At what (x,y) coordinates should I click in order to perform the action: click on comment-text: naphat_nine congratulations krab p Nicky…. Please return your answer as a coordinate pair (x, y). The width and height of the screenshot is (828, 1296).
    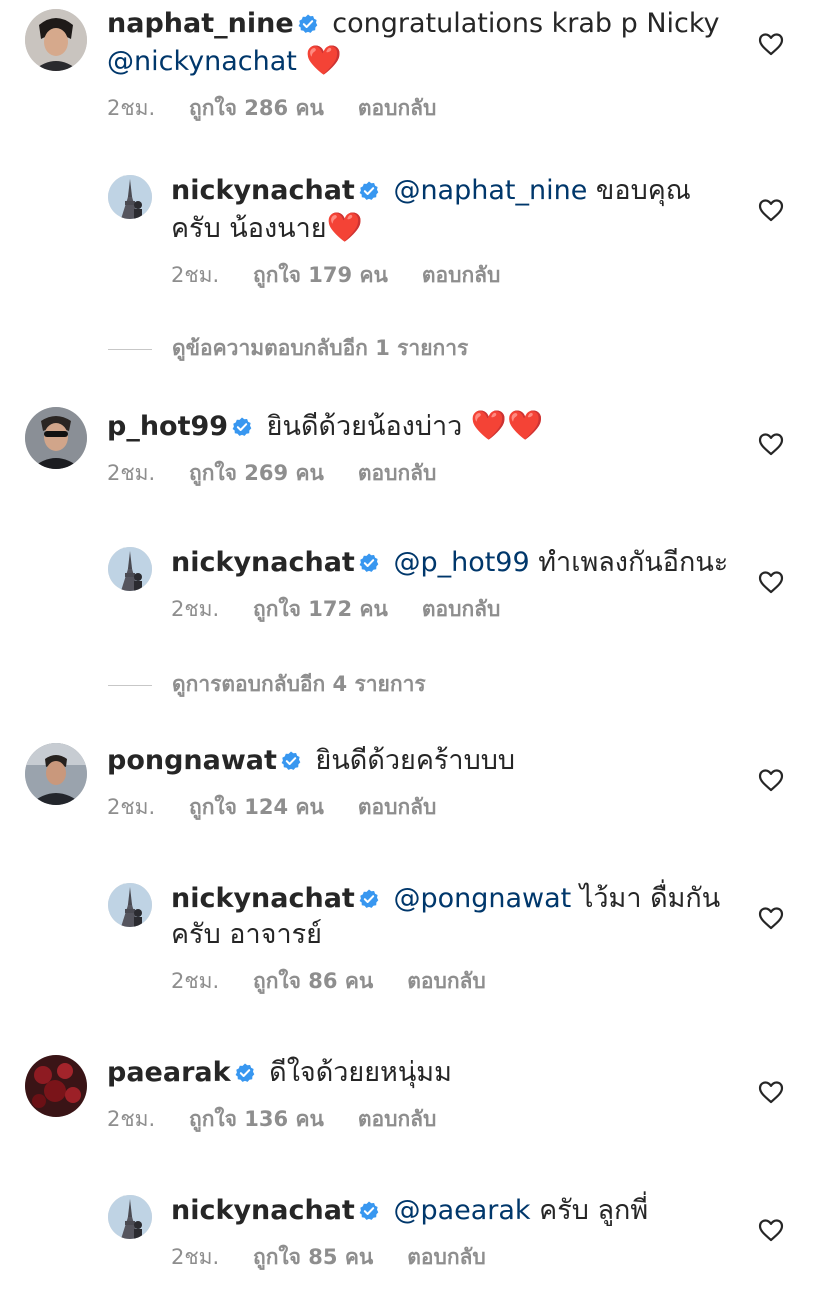
    Looking at the image, I should click on (427, 43).